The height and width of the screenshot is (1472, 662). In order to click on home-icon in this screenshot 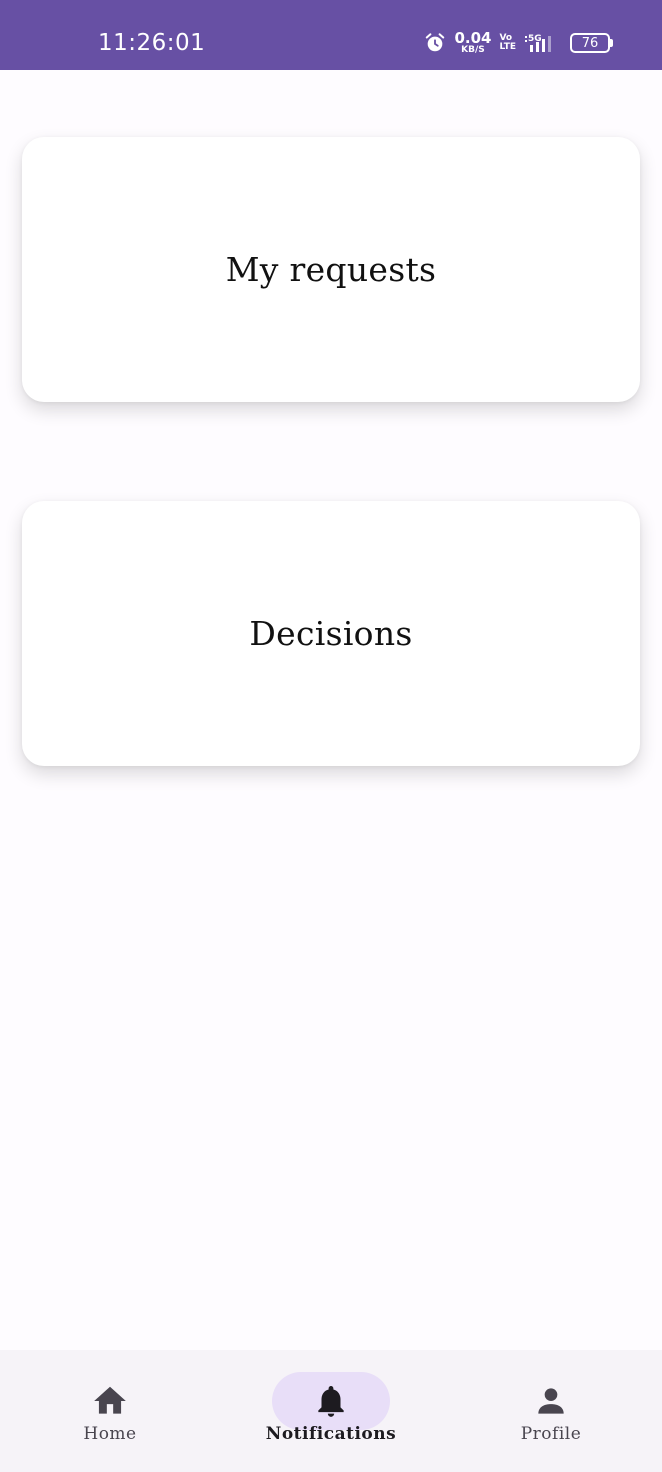, I will do `click(110, 1400)`.